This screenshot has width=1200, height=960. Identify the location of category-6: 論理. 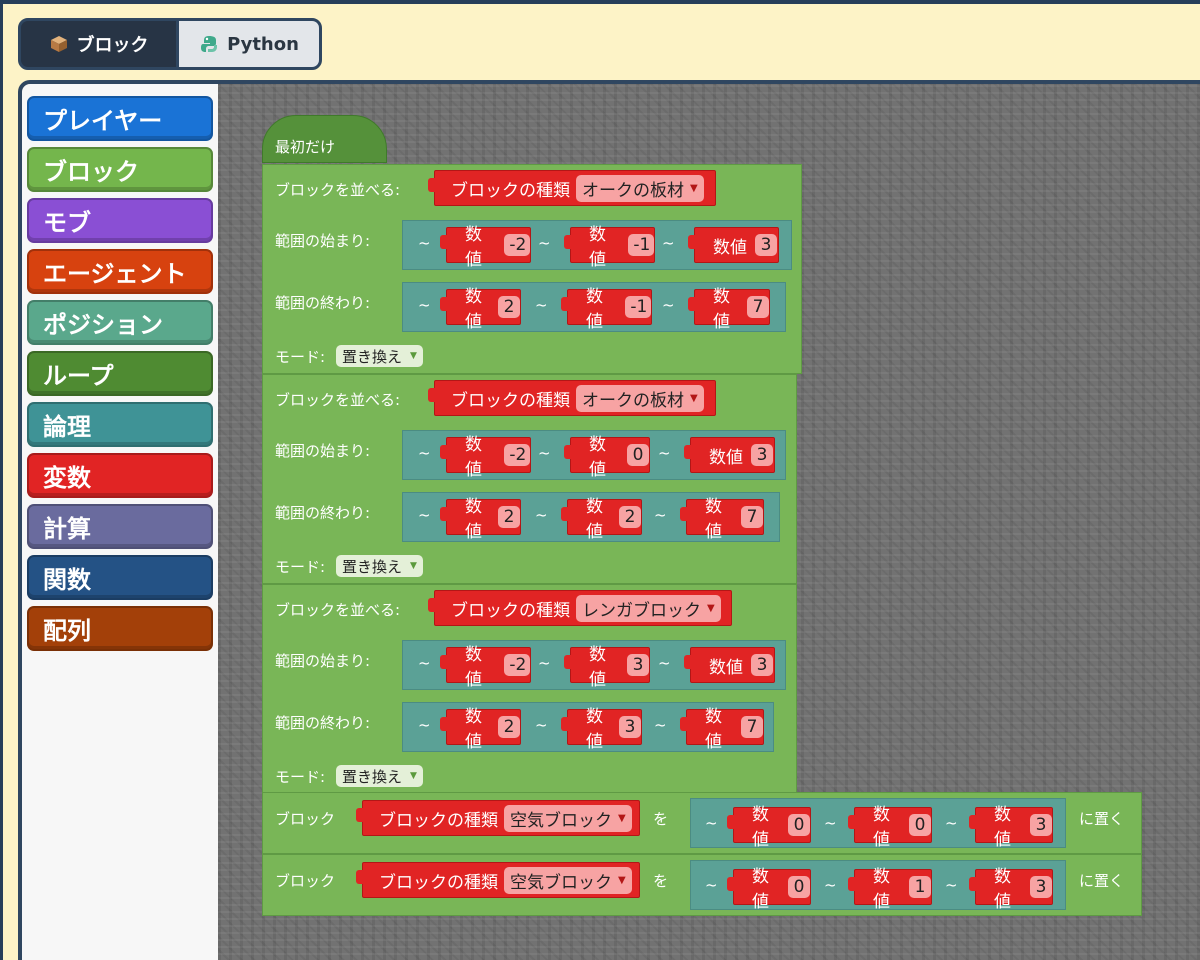
(120, 424).